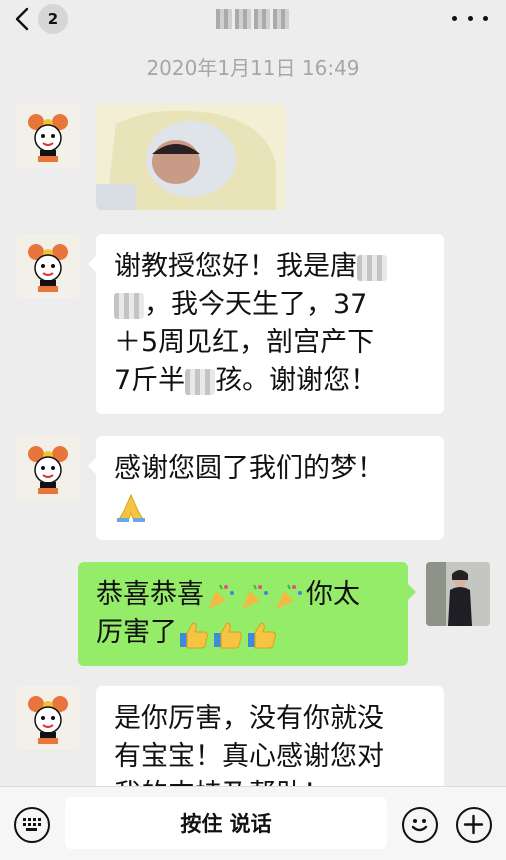 The width and height of the screenshot is (506, 860). I want to click on more-options-button, so click(470, 18).